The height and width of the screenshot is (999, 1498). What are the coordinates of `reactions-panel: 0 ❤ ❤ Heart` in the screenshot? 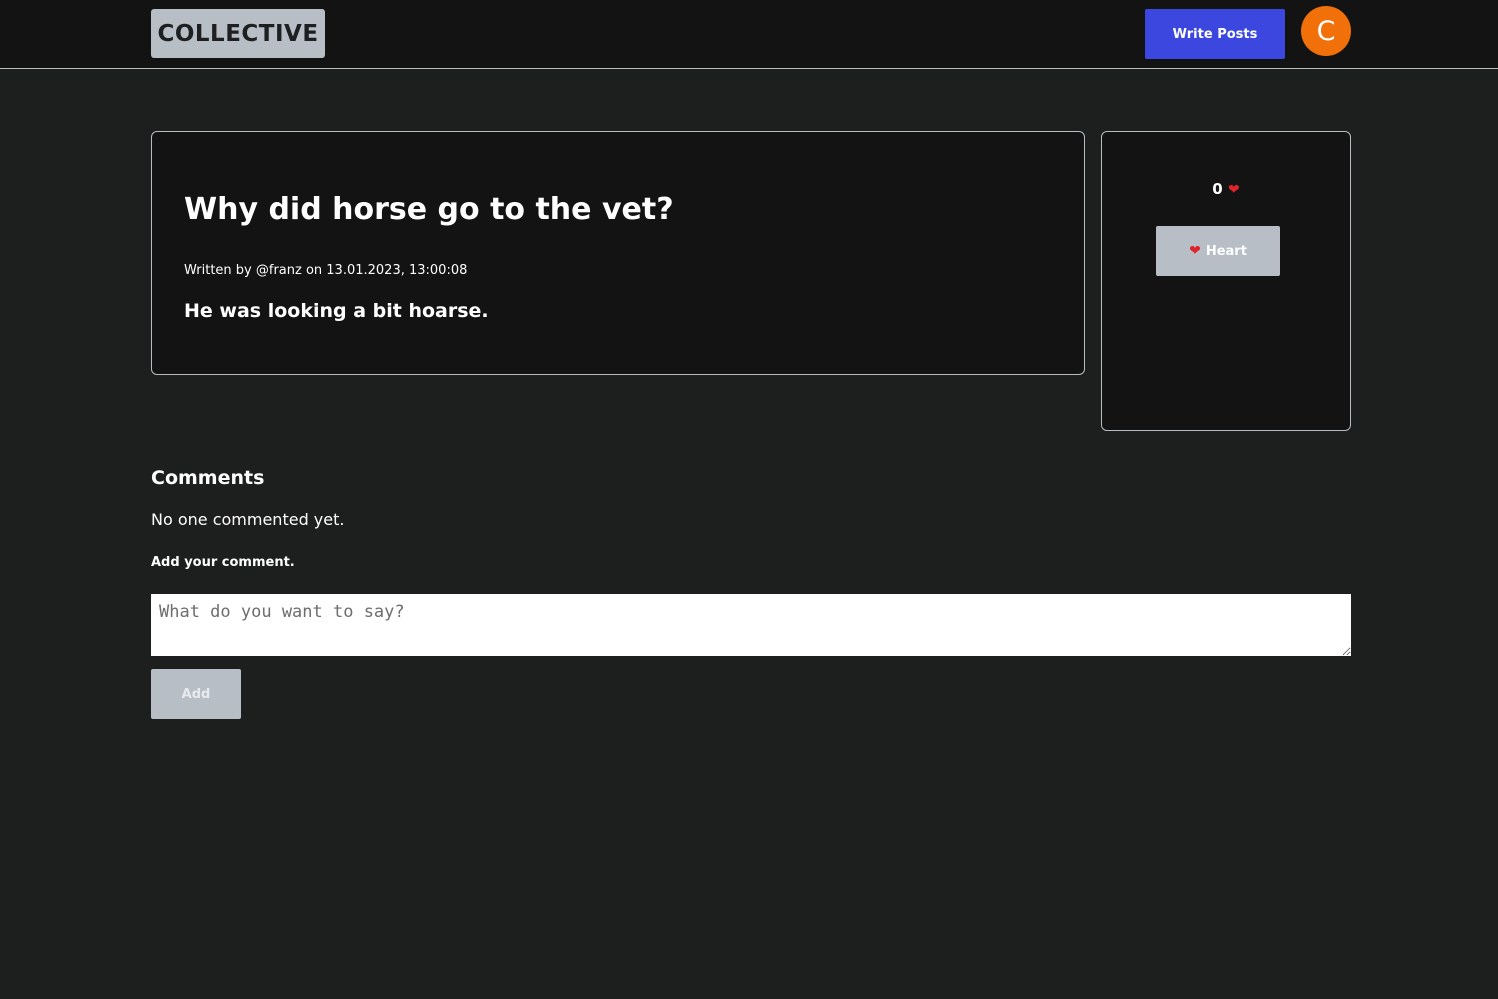 It's located at (1226, 281).